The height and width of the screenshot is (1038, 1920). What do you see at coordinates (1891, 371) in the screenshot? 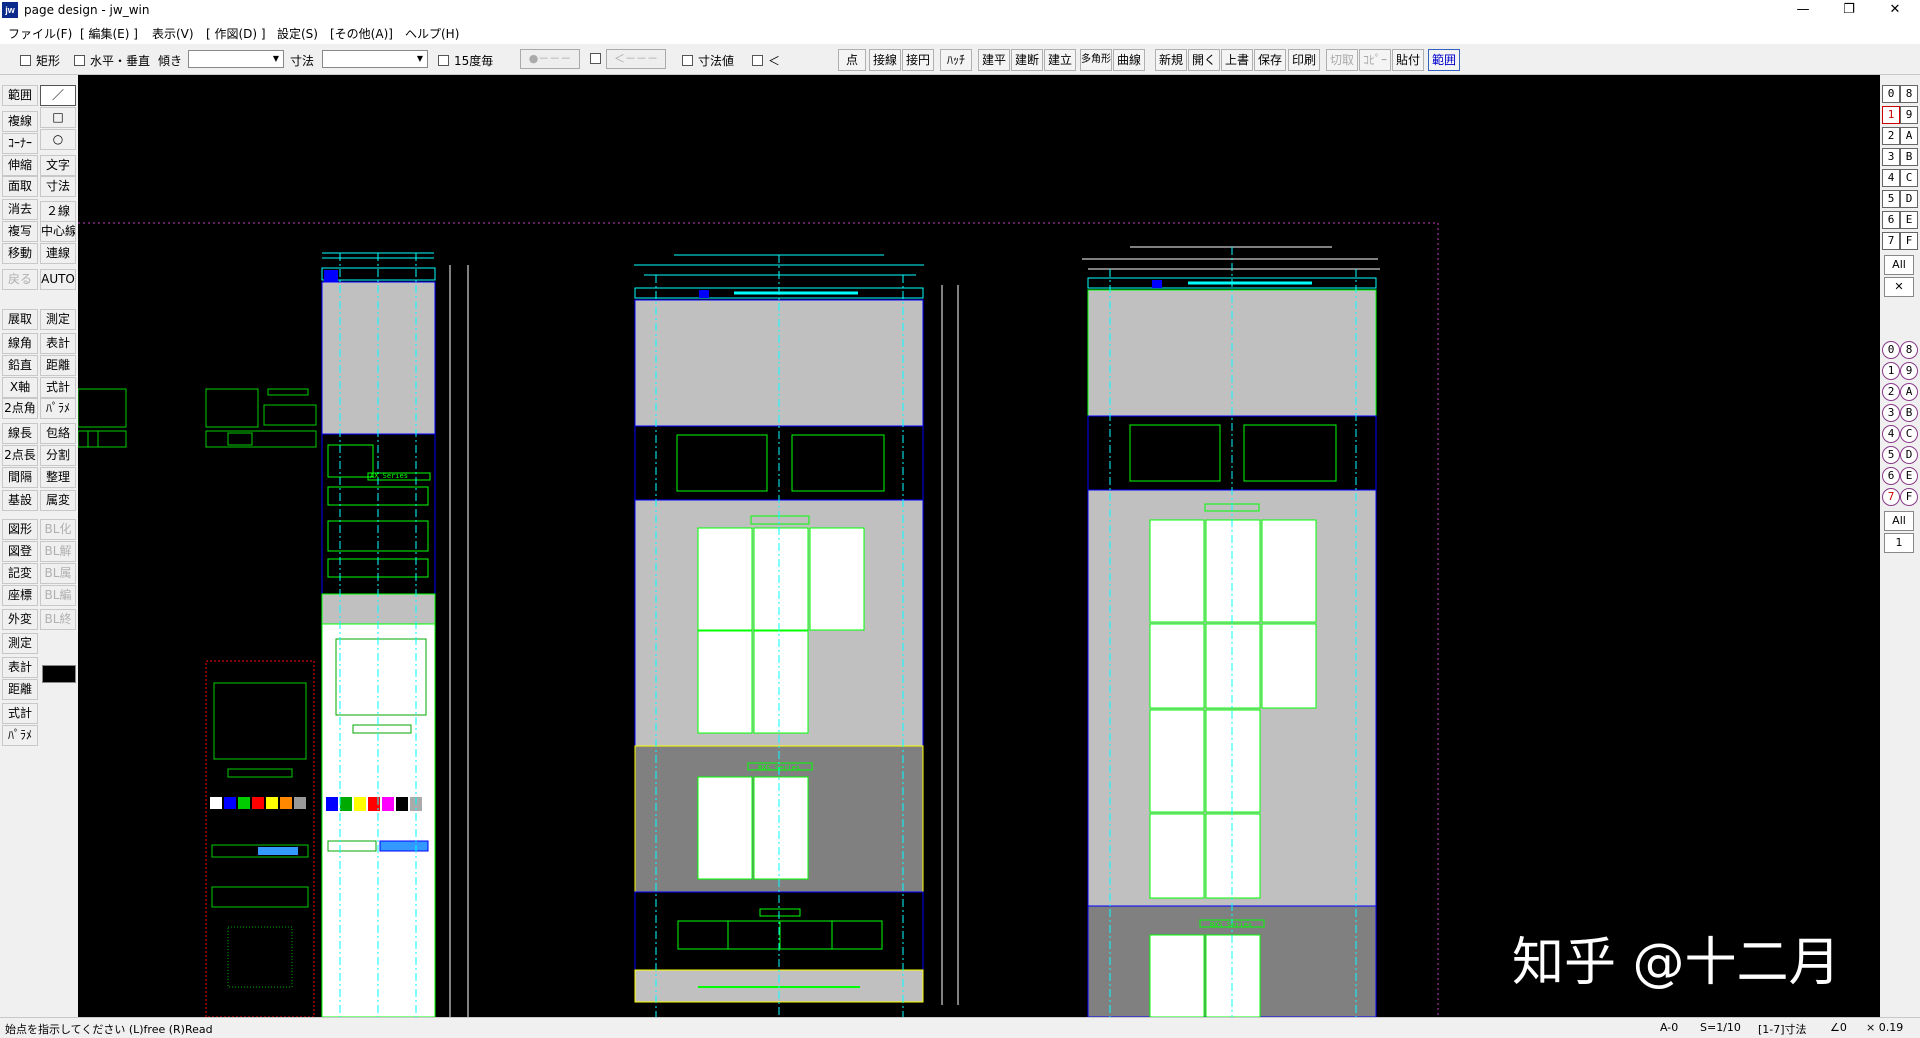
I see `layer-button-2: 1` at bounding box center [1891, 371].